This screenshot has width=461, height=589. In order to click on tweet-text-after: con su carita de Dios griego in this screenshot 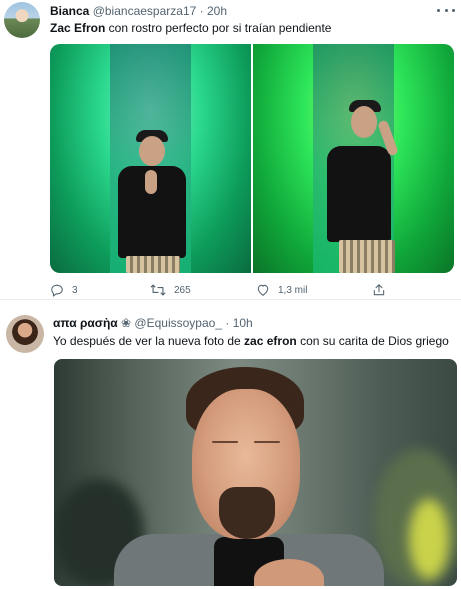, I will do `click(372, 341)`.